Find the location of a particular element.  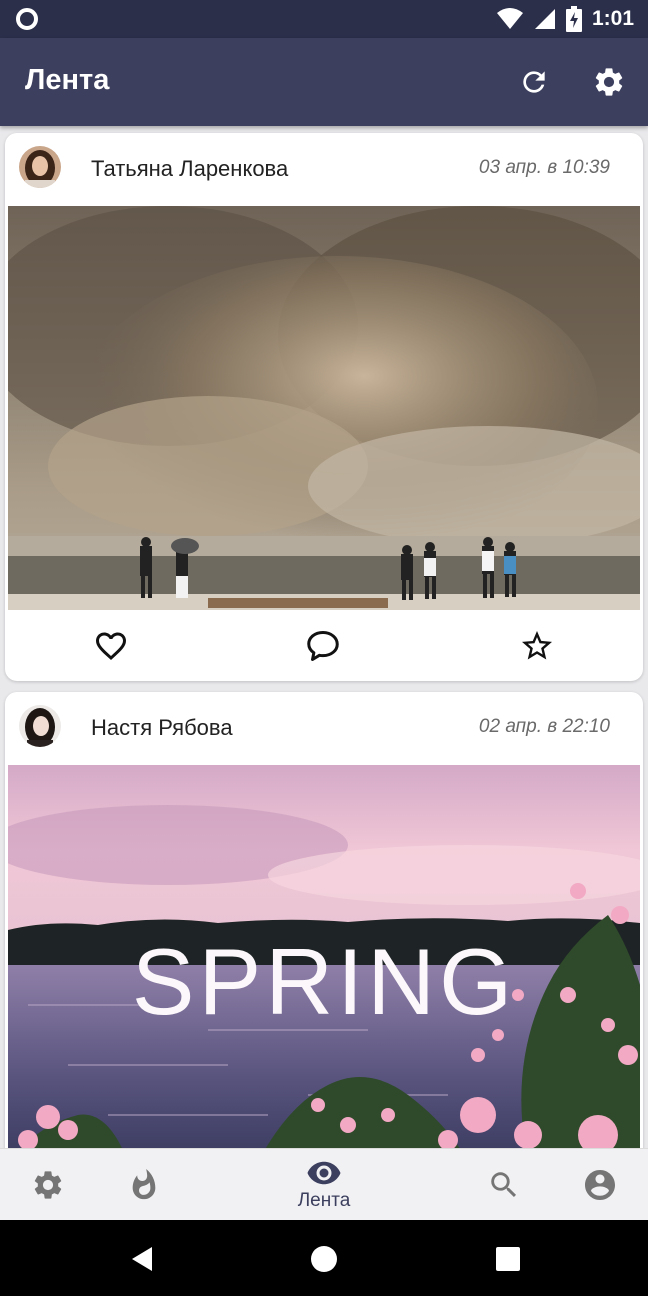

post-actions is located at coordinates (324, 645).